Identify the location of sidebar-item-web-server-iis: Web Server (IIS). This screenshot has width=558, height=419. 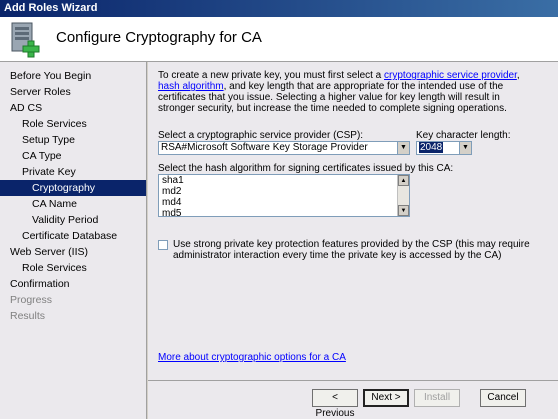
(73, 252).